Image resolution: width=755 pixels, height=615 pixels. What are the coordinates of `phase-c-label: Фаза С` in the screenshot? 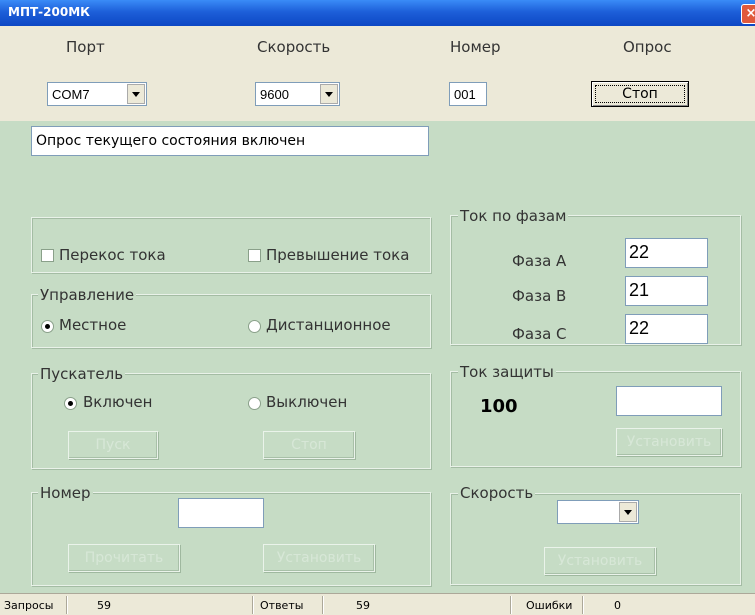 It's located at (539, 334).